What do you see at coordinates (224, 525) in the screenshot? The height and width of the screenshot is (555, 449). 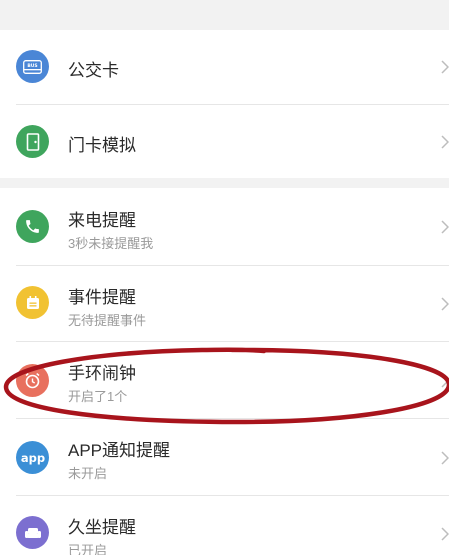 I see `row-sedentary-reminder: 久坐提醒 已开启` at bounding box center [224, 525].